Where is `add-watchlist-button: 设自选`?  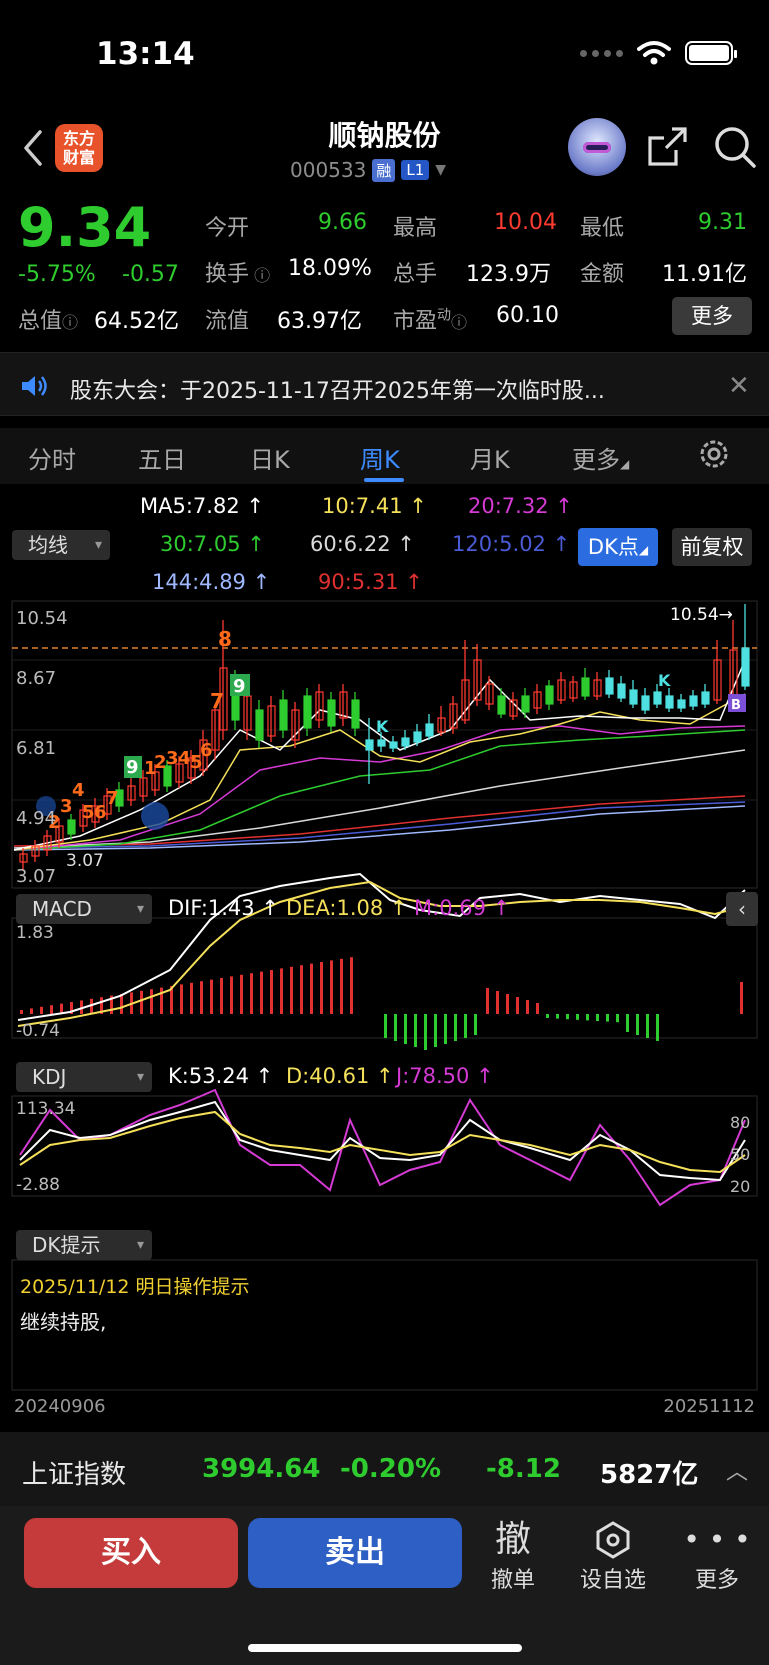
add-watchlist-button: 设自选 is located at coordinates (613, 1556).